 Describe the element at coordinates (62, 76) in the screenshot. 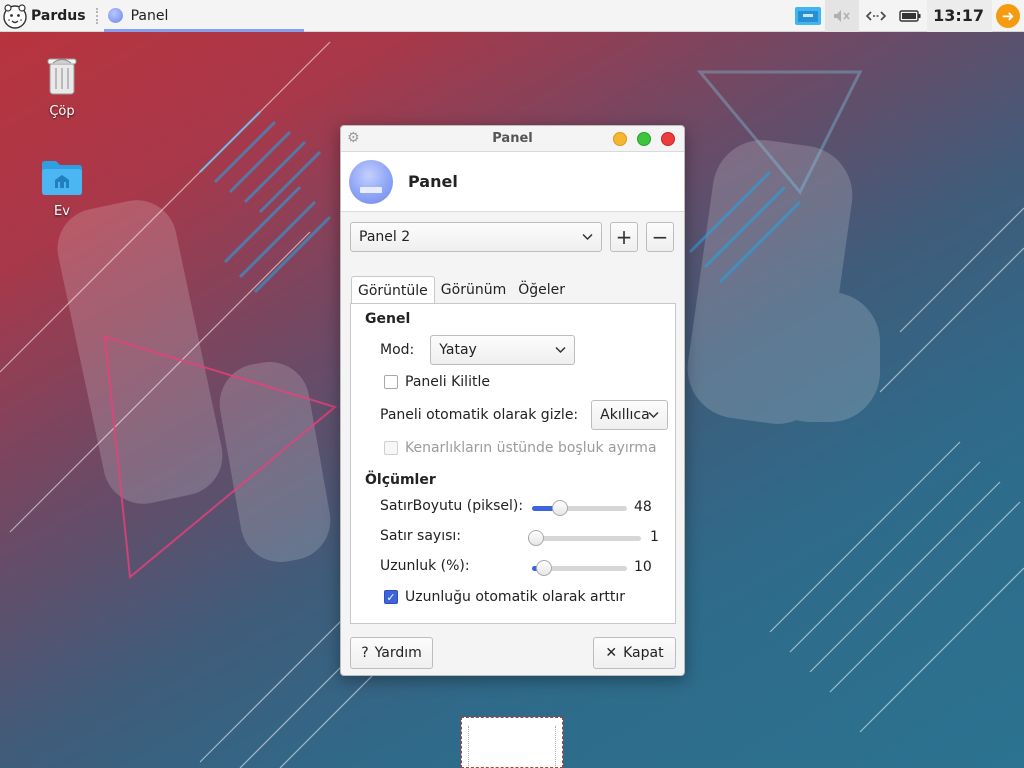

I see `trash-icon` at that location.